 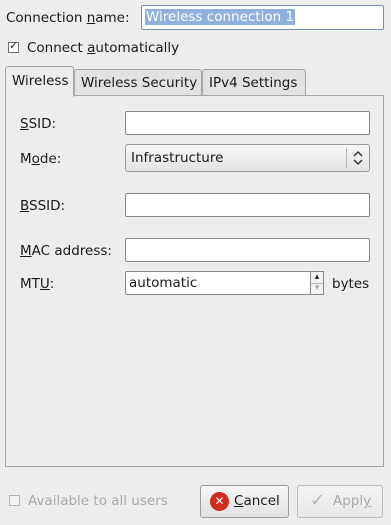 I want to click on mac-address-input, so click(x=247, y=250).